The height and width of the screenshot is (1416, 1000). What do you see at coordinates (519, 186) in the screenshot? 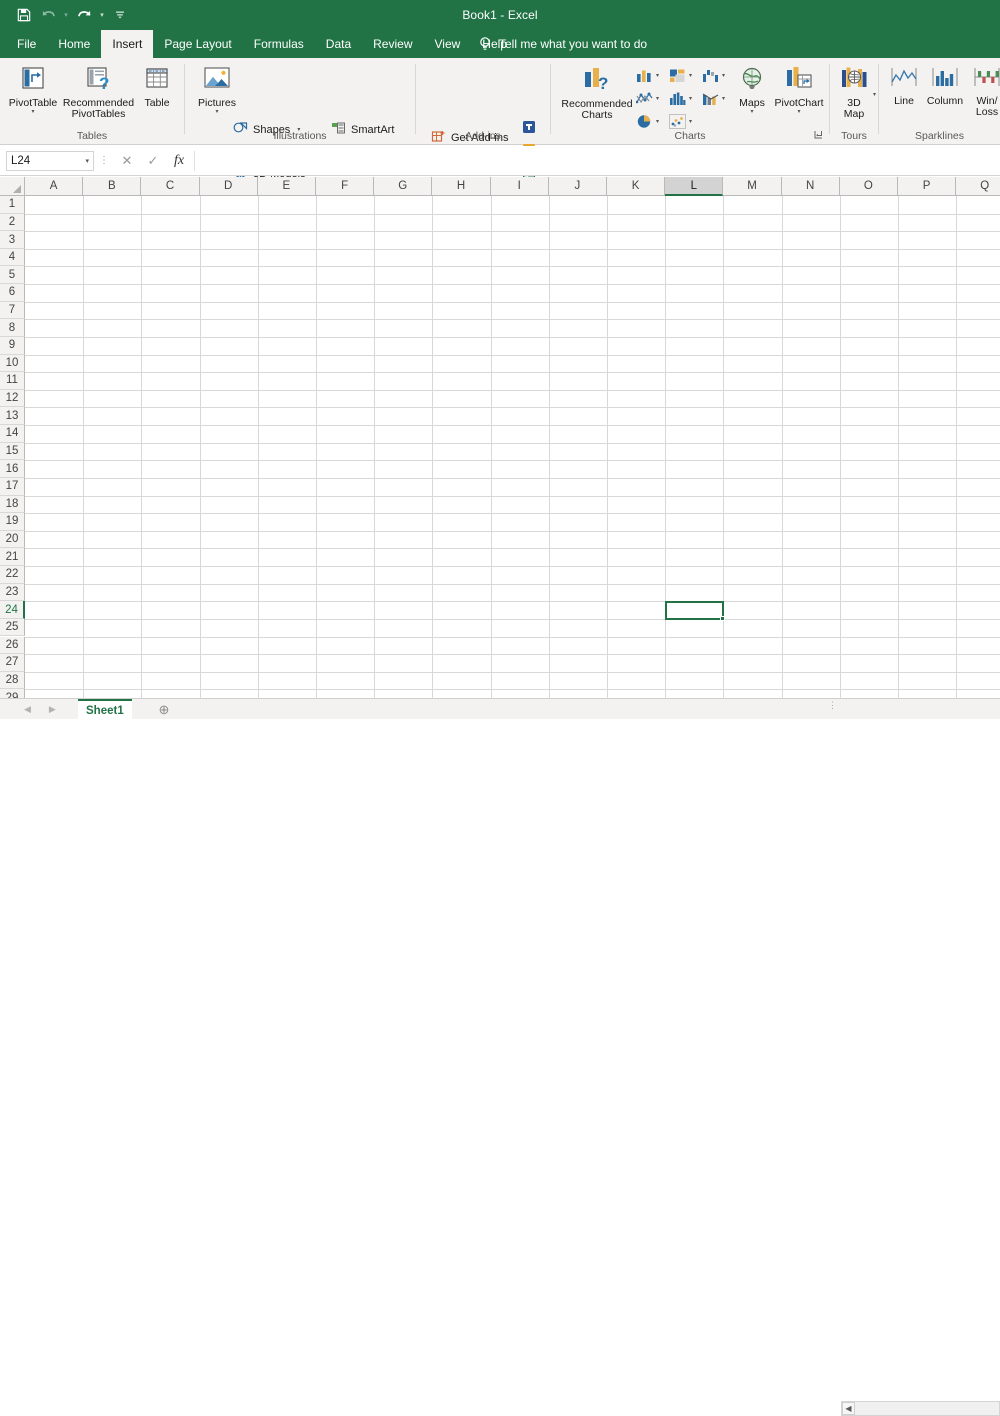
I see `column-header-i: I` at bounding box center [519, 186].